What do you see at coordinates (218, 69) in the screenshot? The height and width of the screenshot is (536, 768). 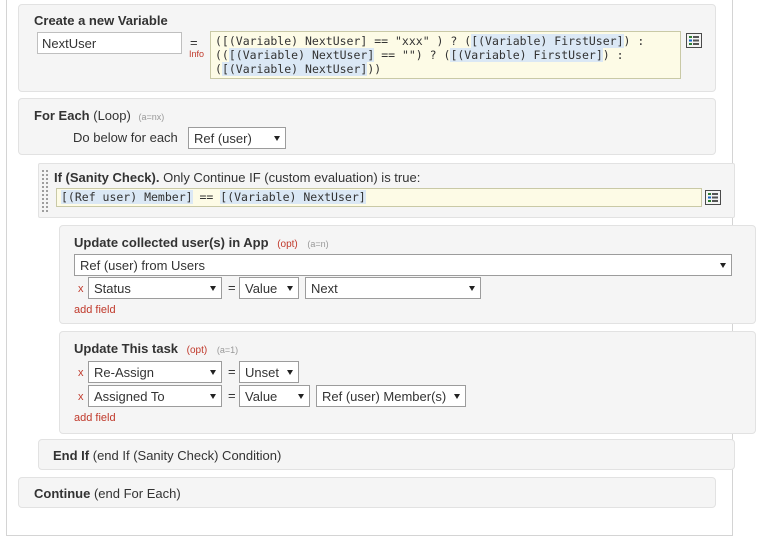 I see `expr-text: (` at bounding box center [218, 69].